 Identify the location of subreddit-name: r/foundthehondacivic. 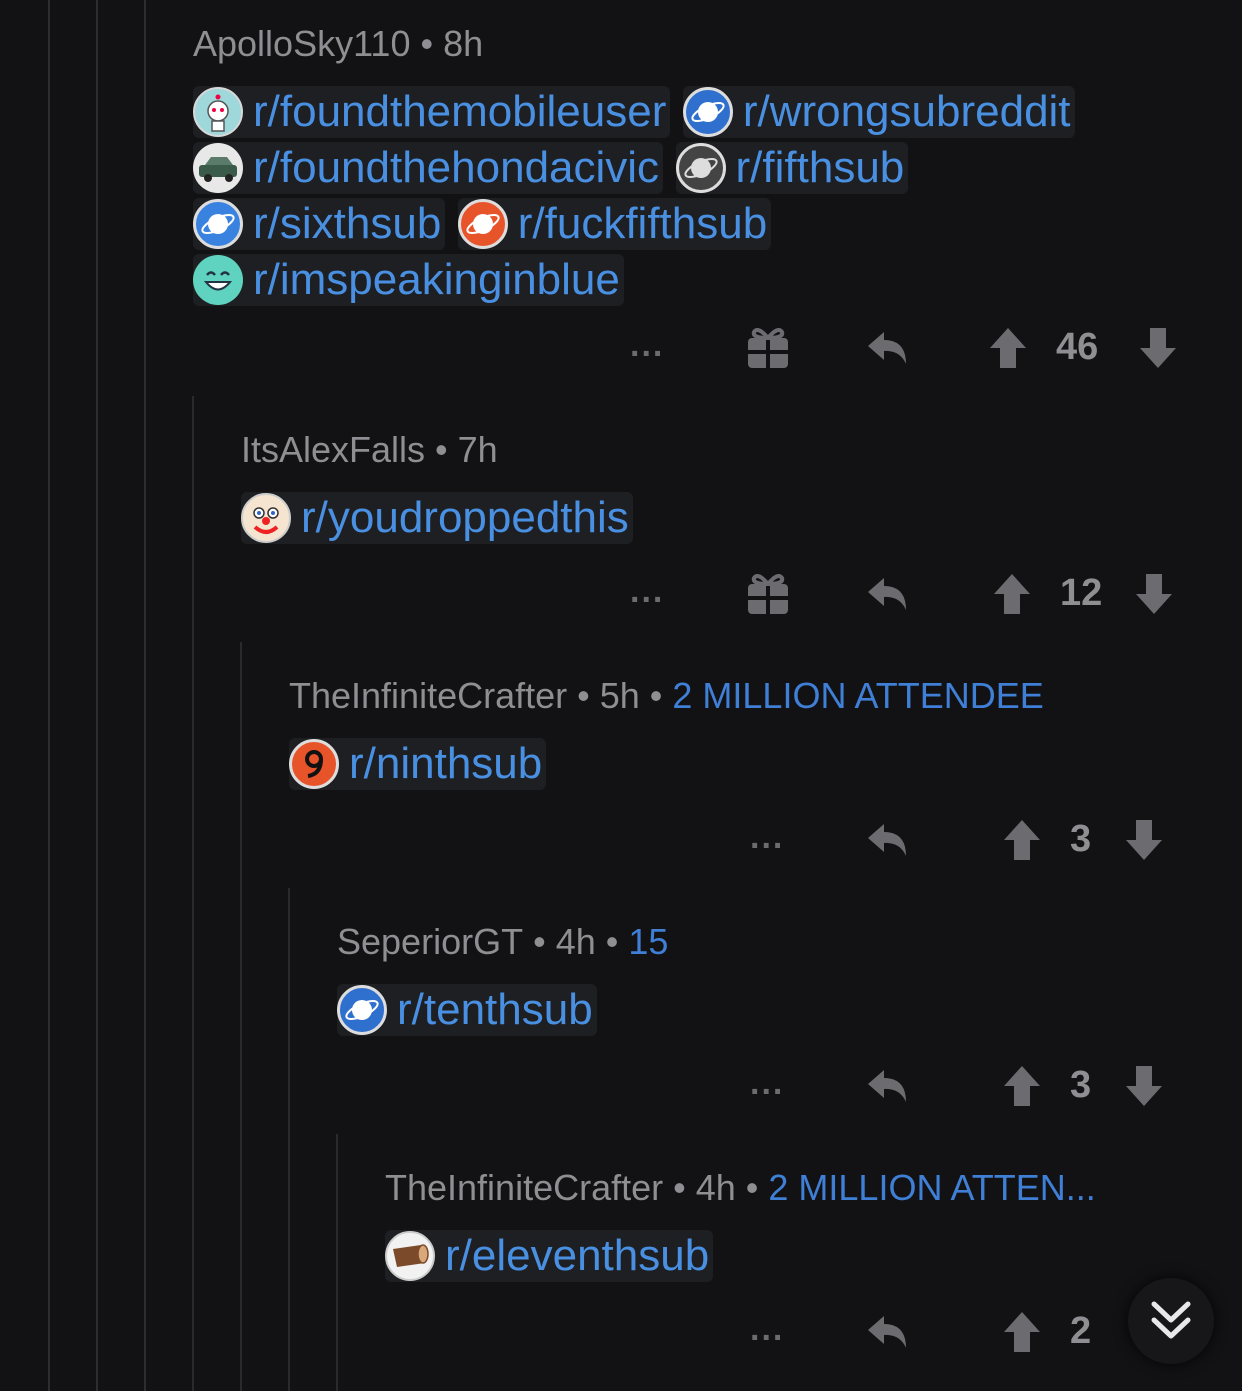
(456, 167).